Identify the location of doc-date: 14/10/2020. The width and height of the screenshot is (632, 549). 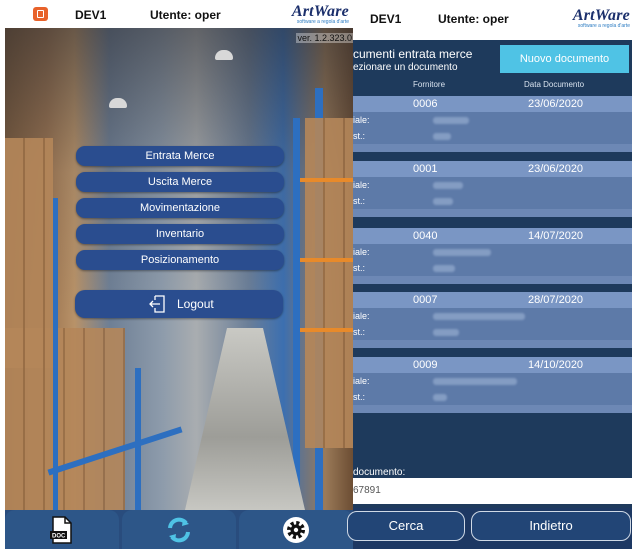
(556, 365).